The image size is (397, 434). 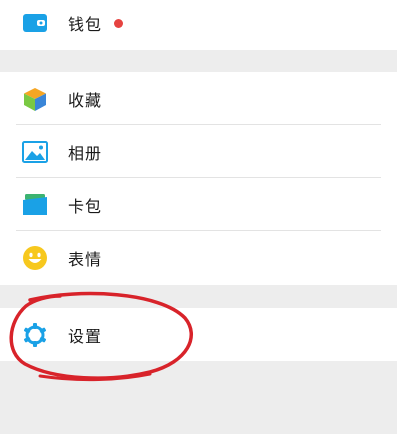 I want to click on card-wallet-icon, so click(x=35, y=205).